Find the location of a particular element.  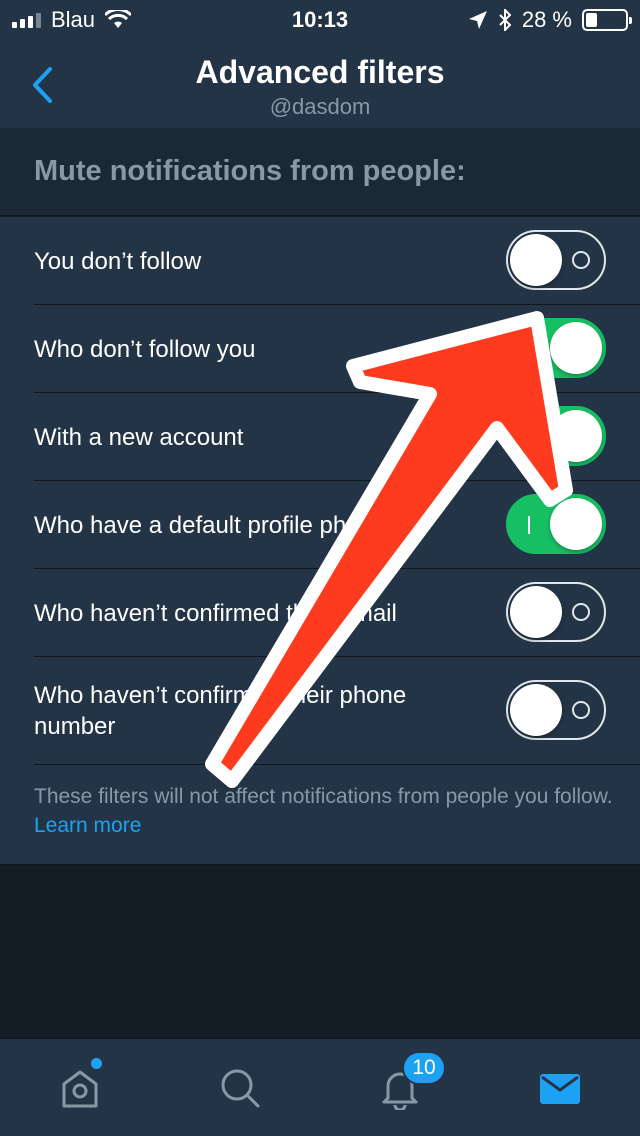

status-bar: Blau 10:13 28 % is located at coordinates (320, 20).